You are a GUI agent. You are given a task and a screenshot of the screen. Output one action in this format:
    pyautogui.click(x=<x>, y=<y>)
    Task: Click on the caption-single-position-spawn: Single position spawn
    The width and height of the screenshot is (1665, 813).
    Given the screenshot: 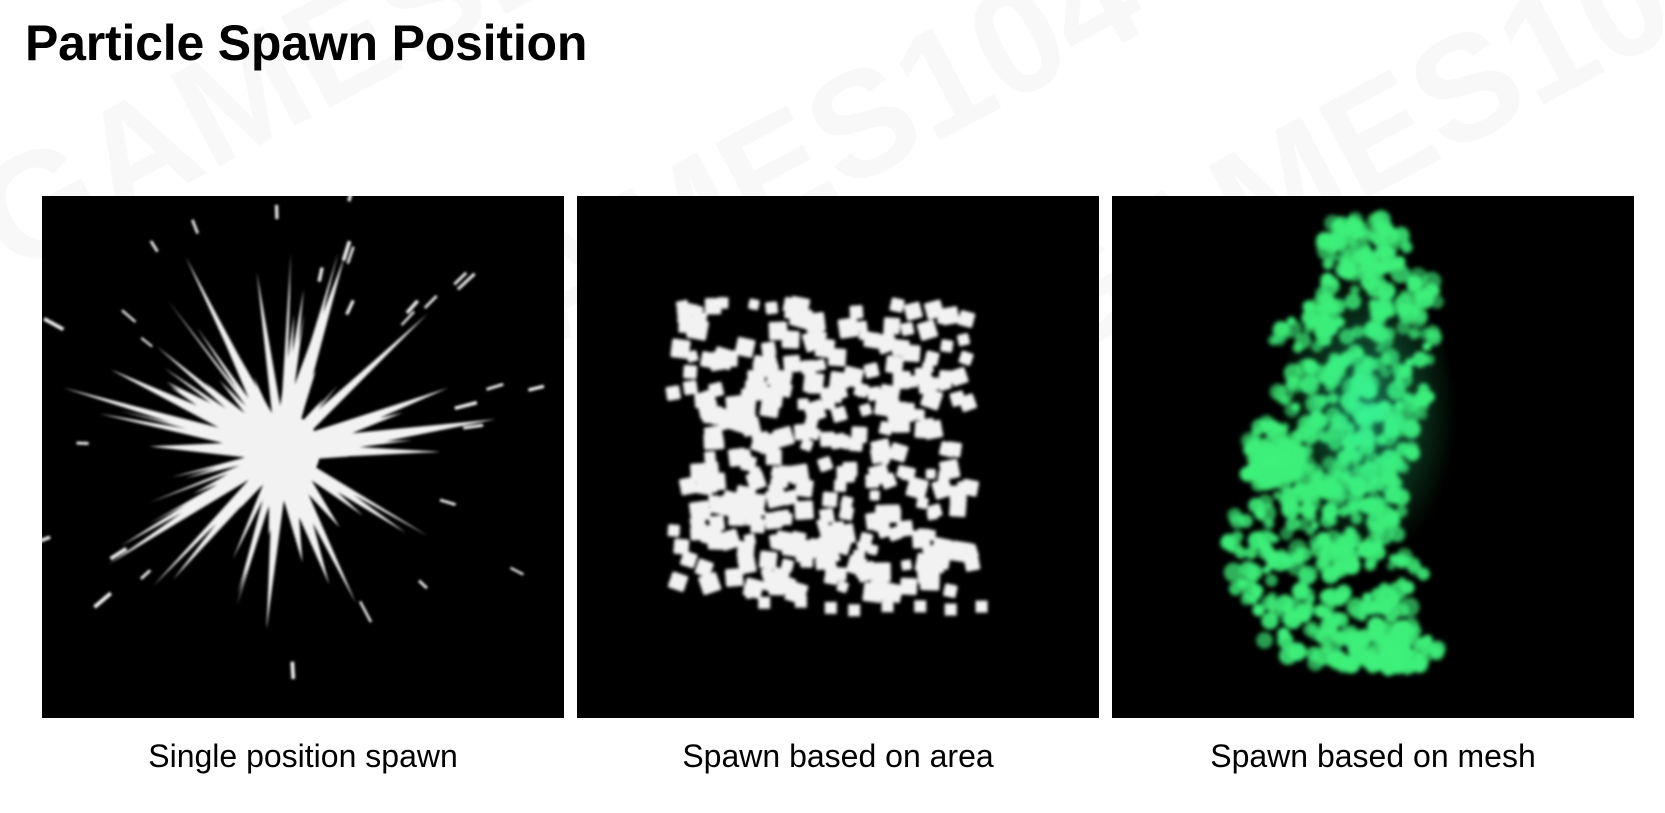 What is the action you would take?
    pyautogui.click(x=303, y=756)
    